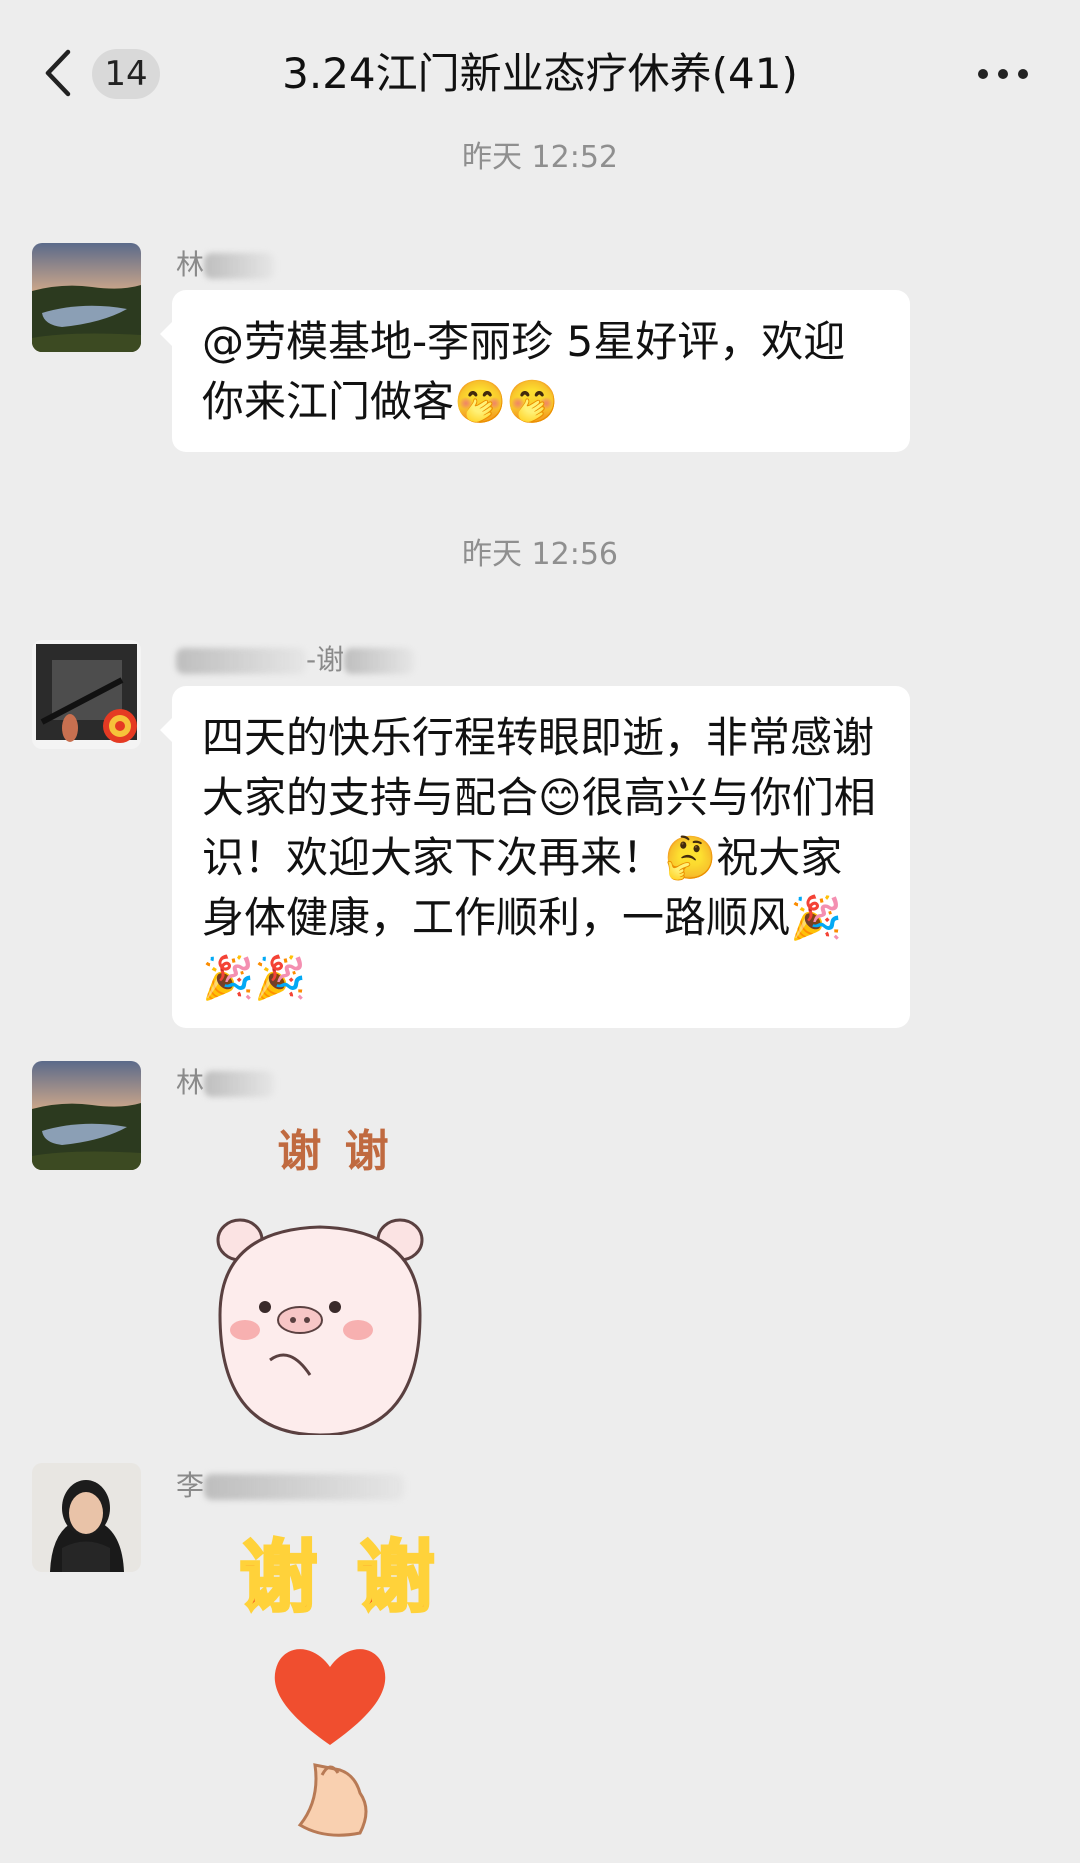 The image size is (1080, 1863). I want to click on timestamp: 昨天 12:56, so click(540, 554).